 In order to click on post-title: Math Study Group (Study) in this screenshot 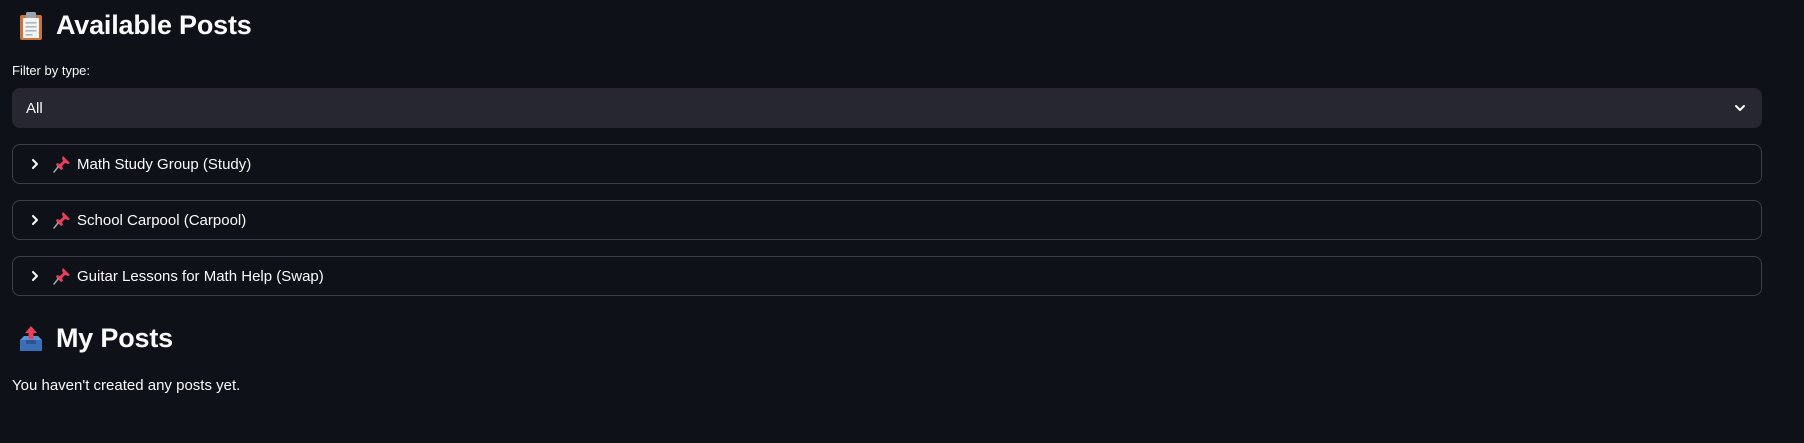, I will do `click(164, 164)`.